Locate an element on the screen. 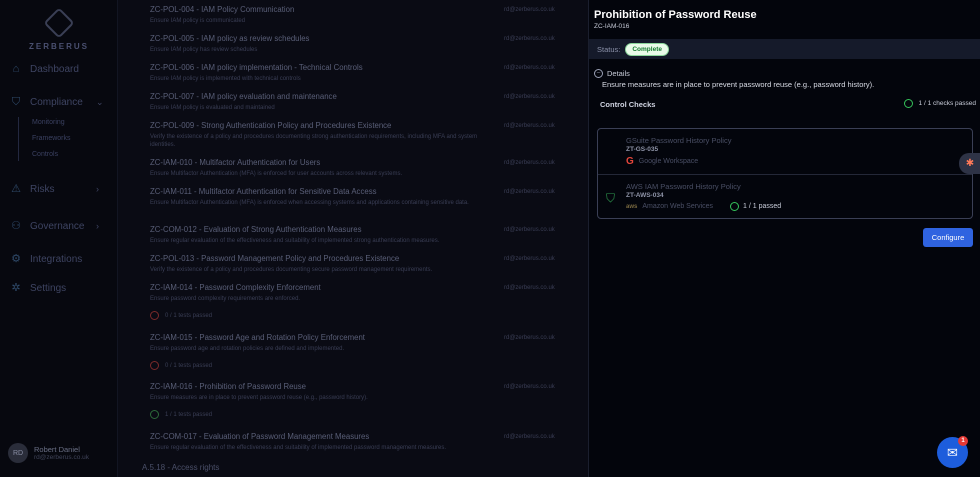  sidebar-item-label: Governance is located at coordinates (57, 226).